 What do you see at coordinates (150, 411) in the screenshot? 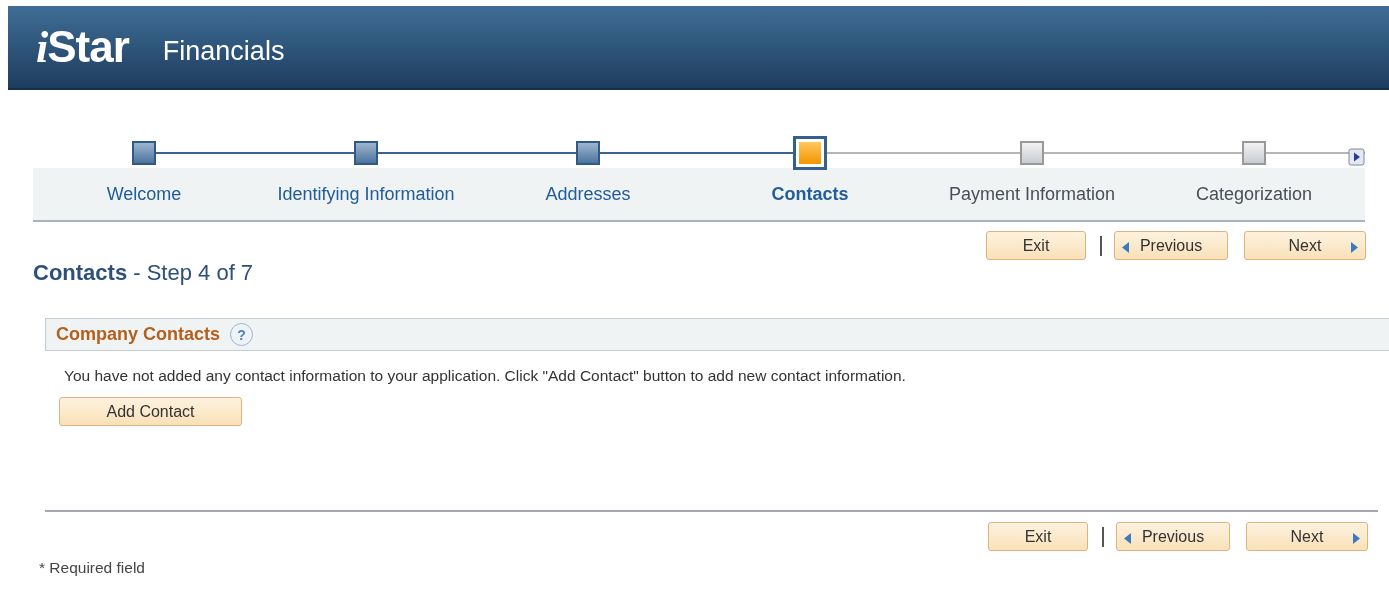
I see `add-contact-button: Add Contact` at bounding box center [150, 411].